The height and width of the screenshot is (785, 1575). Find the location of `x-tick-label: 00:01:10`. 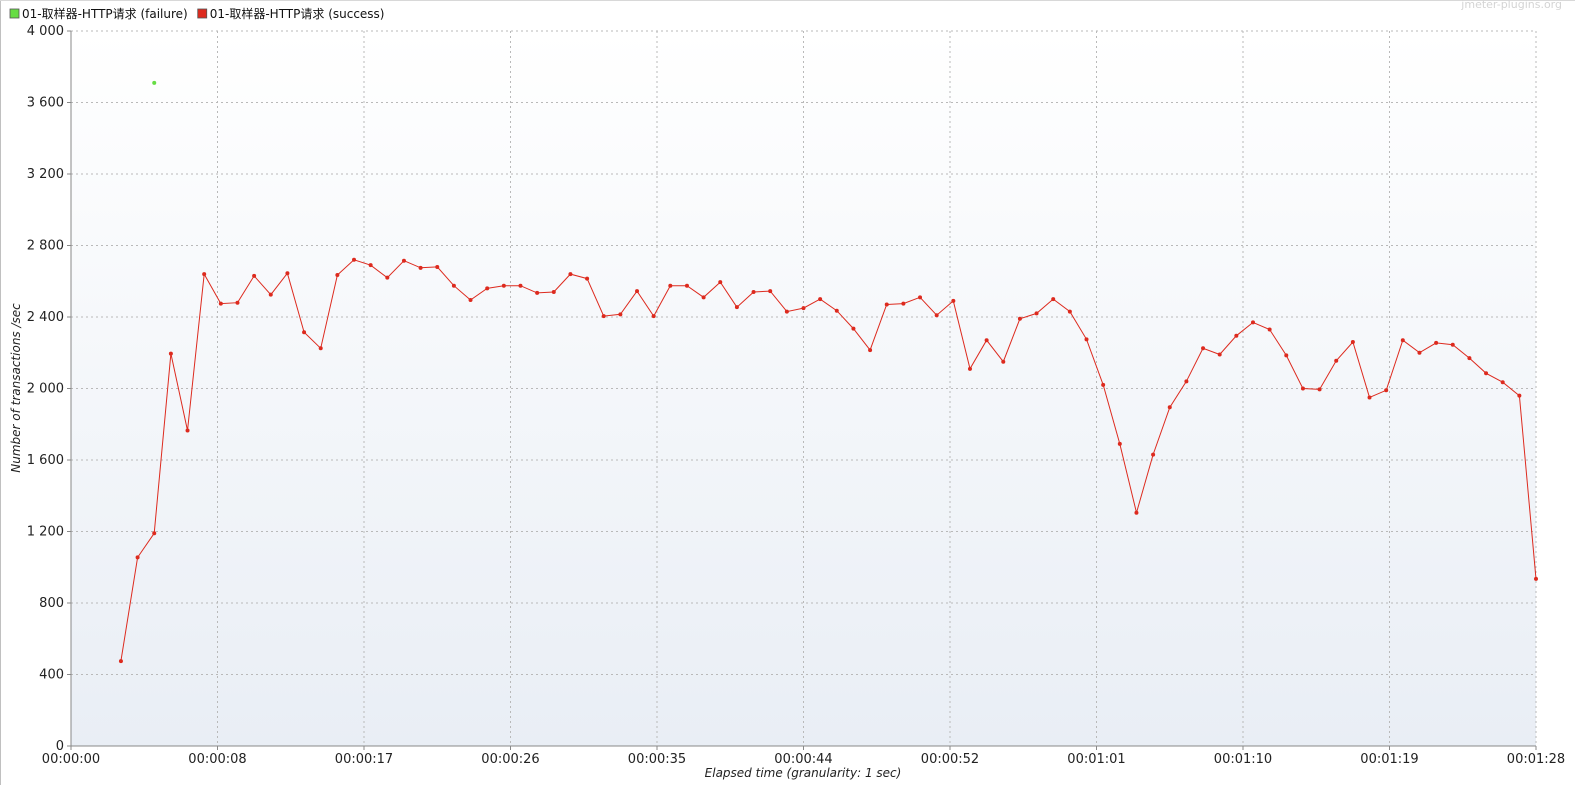

x-tick-label: 00:01:10 is located at coordinates (1243, 759).